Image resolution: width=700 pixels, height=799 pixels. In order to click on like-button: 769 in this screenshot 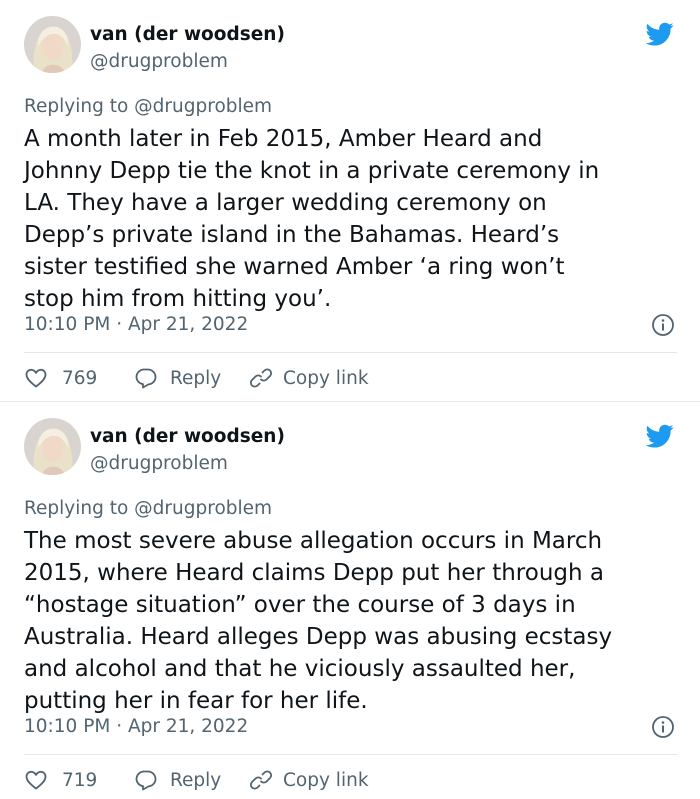, I will do `click(79, 378)`.